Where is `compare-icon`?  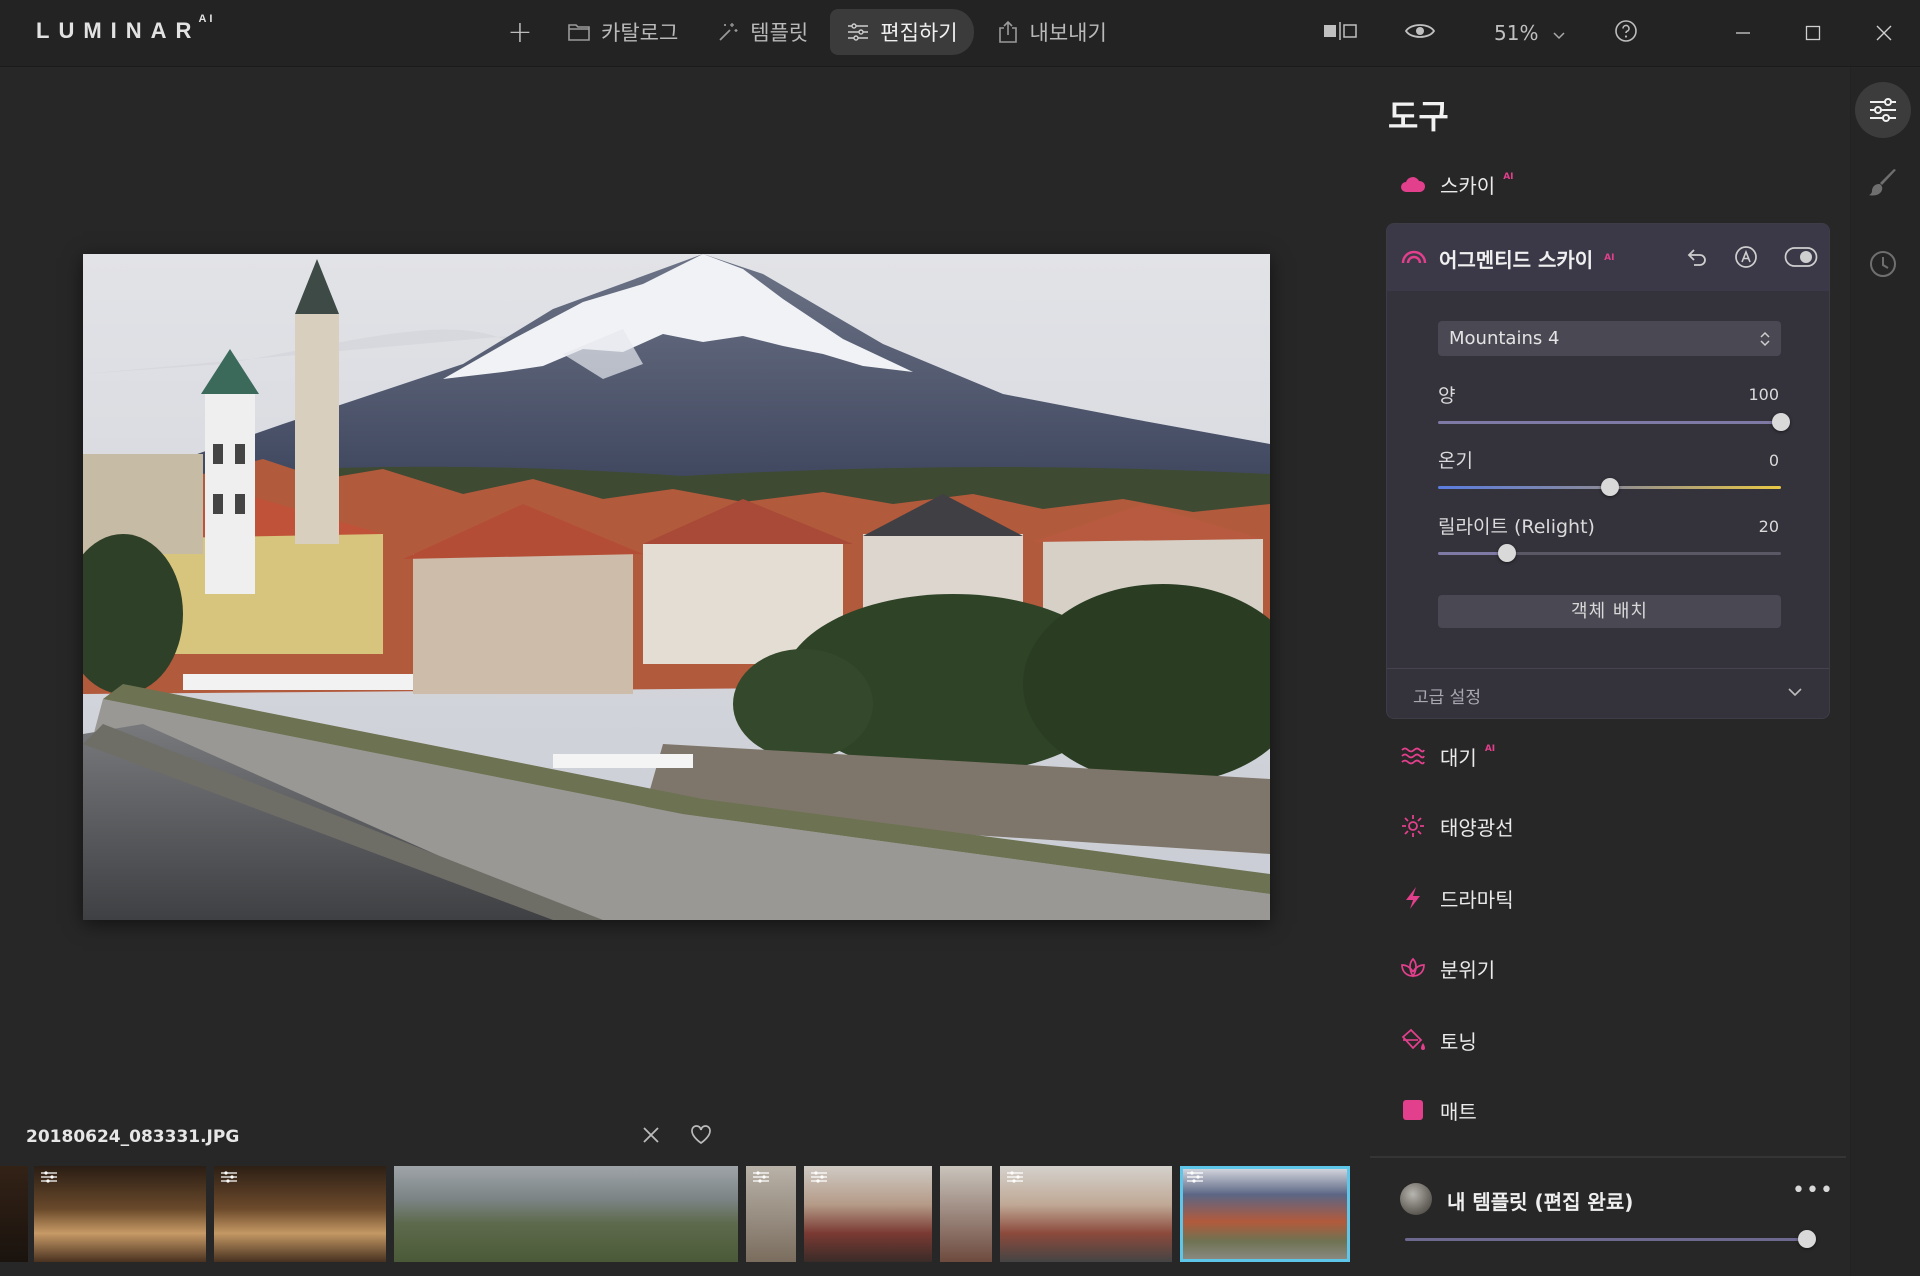 compare-icon is located at coordinates (1340, 33).